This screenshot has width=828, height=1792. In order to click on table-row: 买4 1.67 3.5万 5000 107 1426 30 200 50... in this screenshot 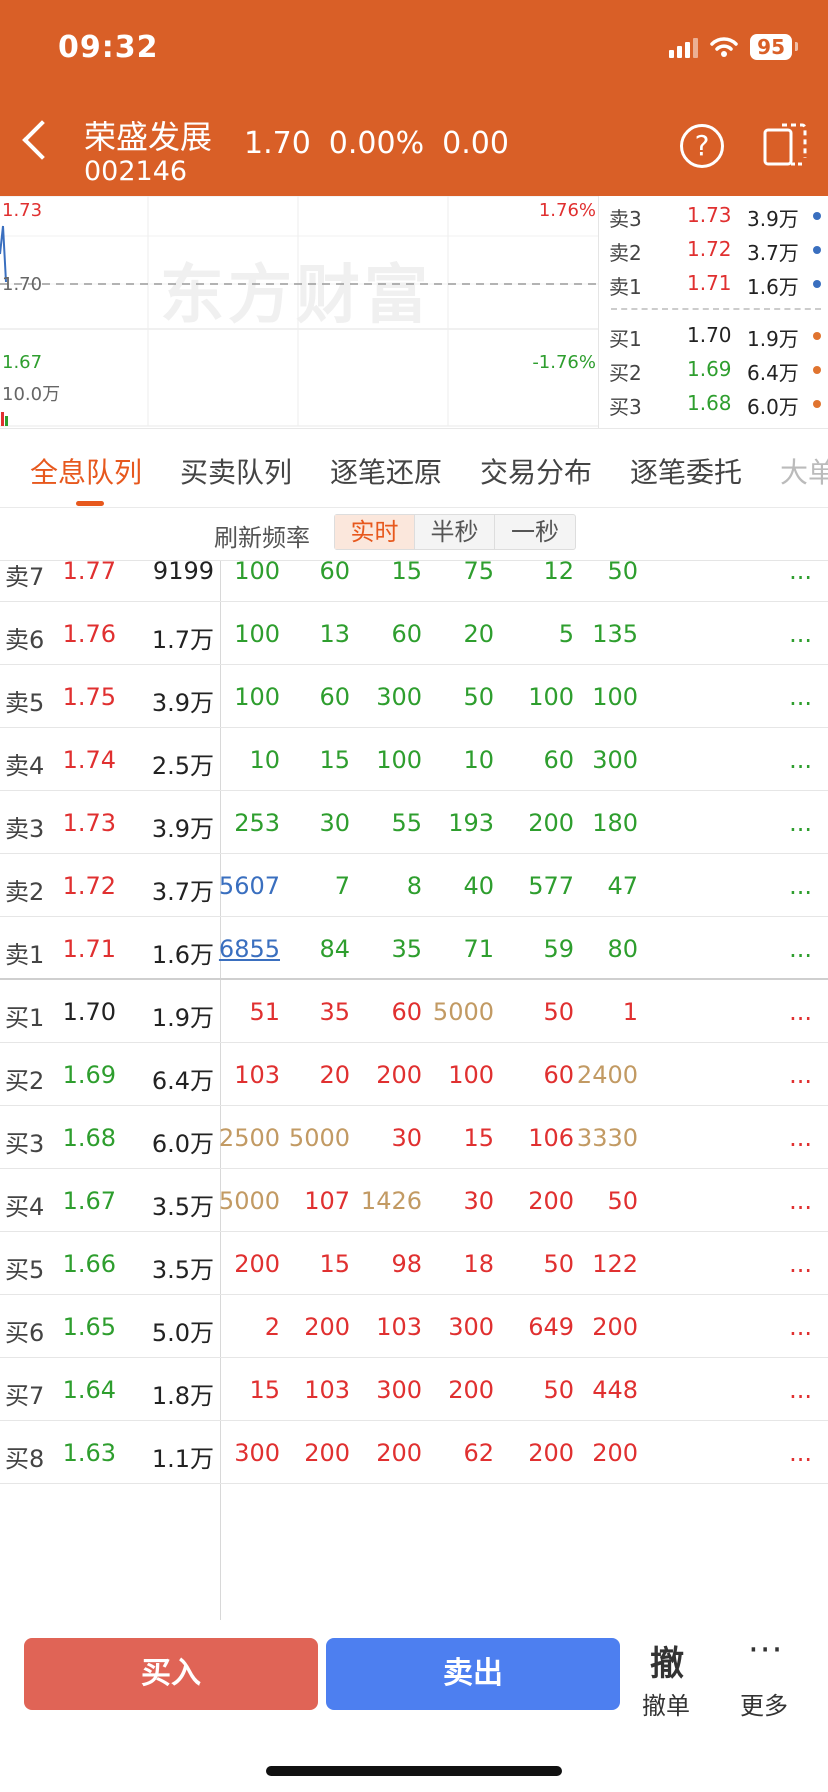, I will do `click(414, 1200)`.